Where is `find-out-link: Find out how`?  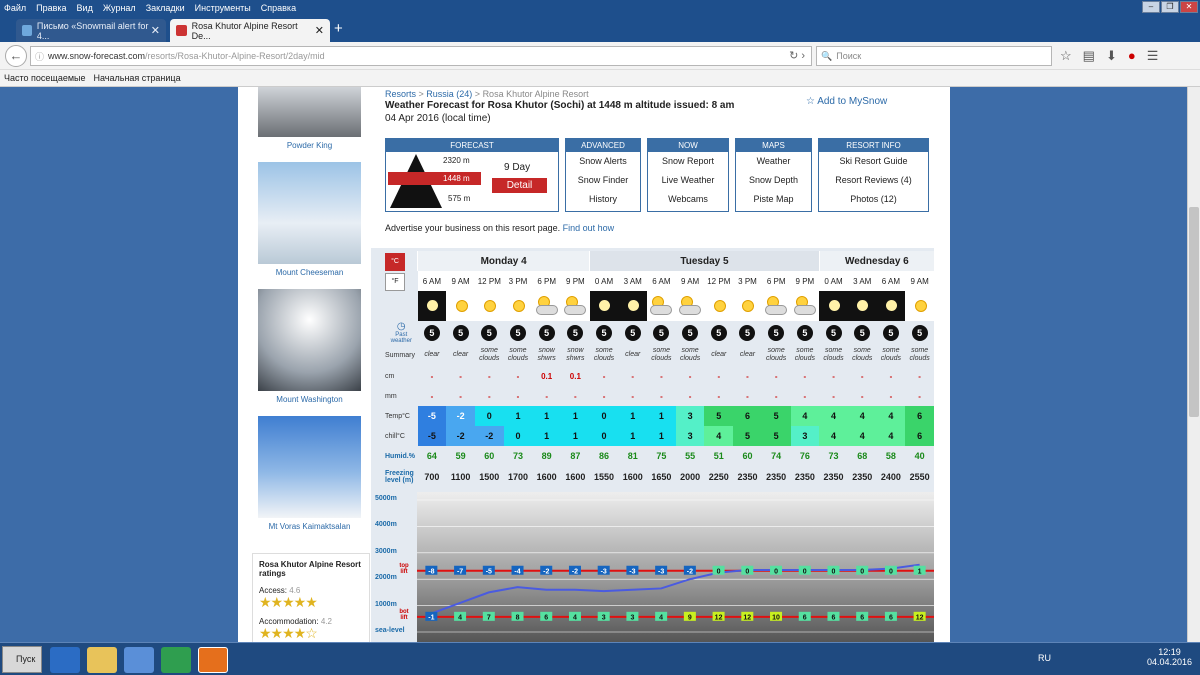 find-out-link: Find out how is located at coordinates (589, 228).